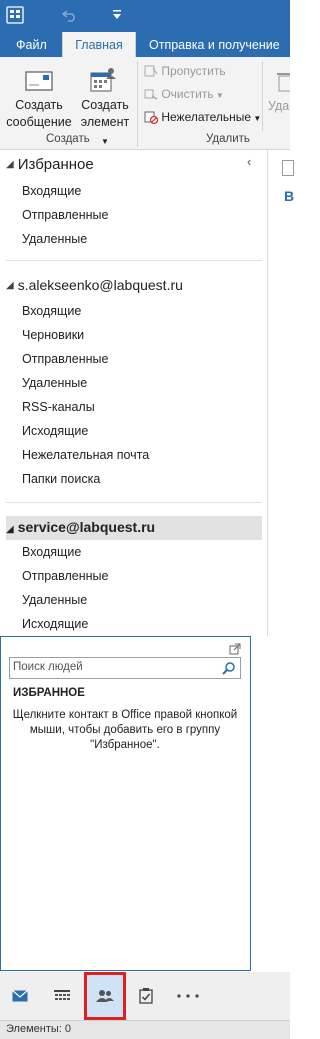  What do you see at coordinates (53, 335) in the screenshot?
I see `folder-item: Черновики` at bounding box center [53, 335].